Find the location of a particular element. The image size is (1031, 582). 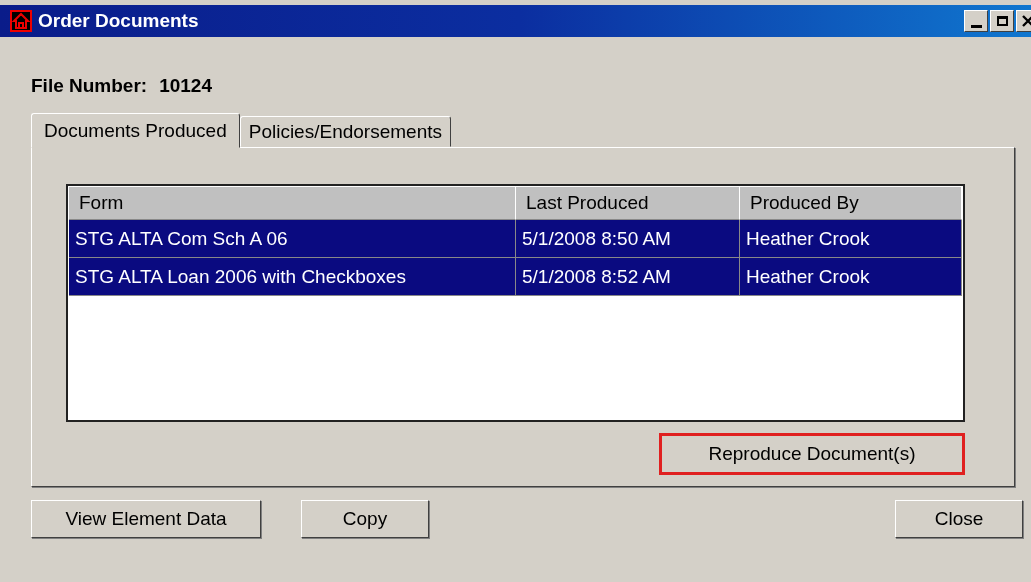

close-icon is located at coordinates (1026, 21).